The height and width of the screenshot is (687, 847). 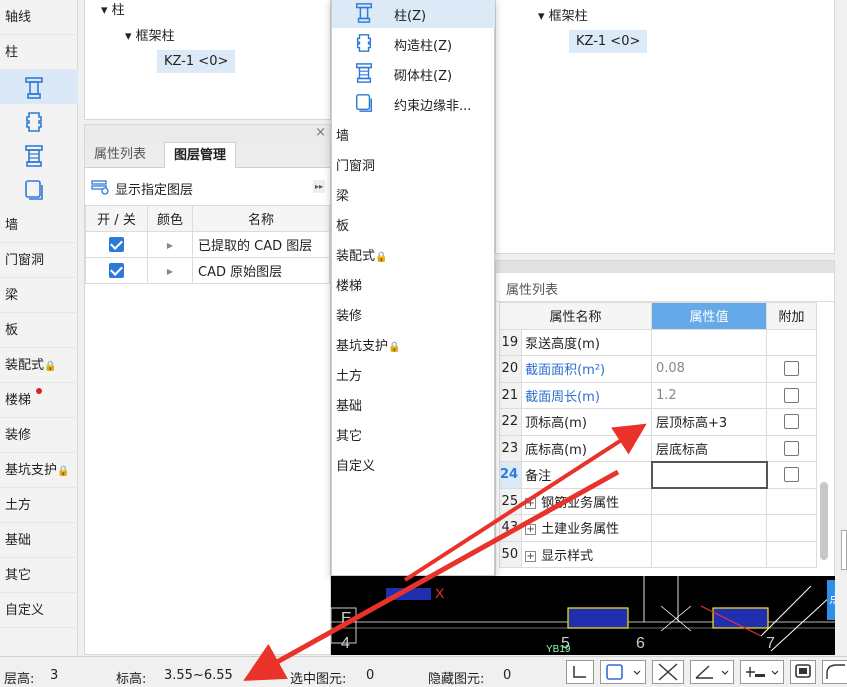 I want to click on nav-subitem-boundary-member, so click(x=39, y=189).